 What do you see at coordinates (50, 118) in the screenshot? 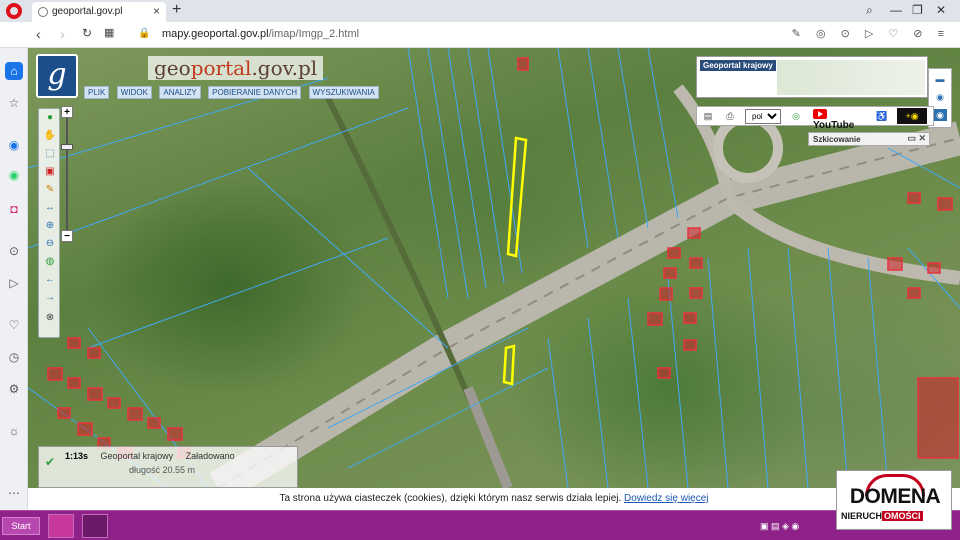
I see `info-icon: ●` at bounding box center [50, 118].